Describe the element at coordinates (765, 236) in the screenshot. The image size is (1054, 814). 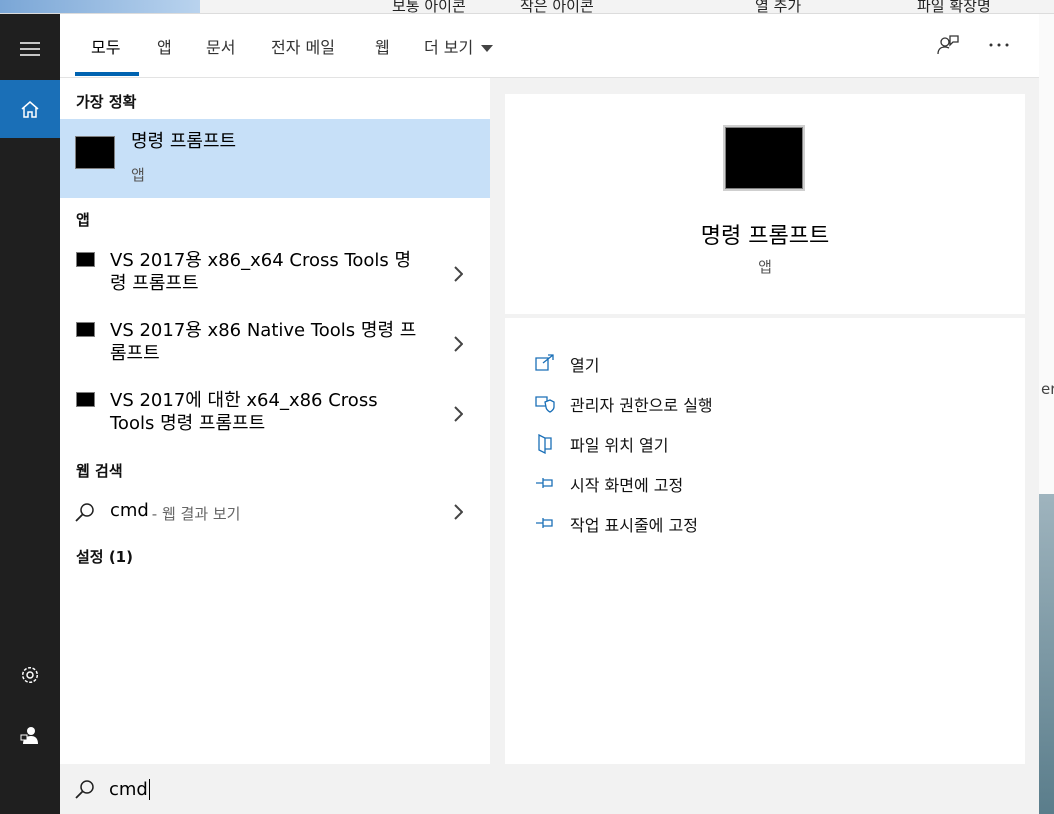
I see `preview-title: 명령 프롬프트` at that location.